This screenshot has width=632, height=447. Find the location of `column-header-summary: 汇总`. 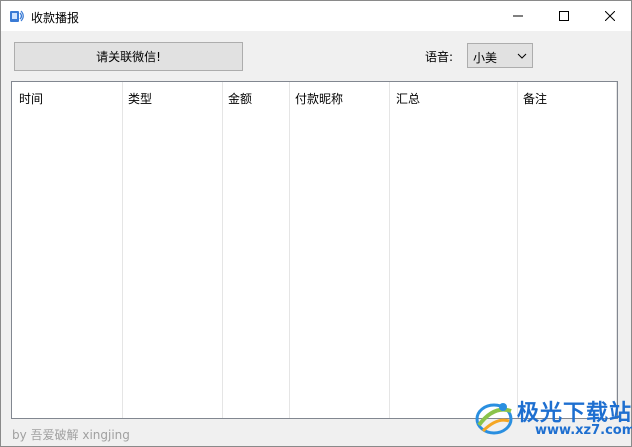

column-header-summary: 汇总 is located at coordinates (408, 98).